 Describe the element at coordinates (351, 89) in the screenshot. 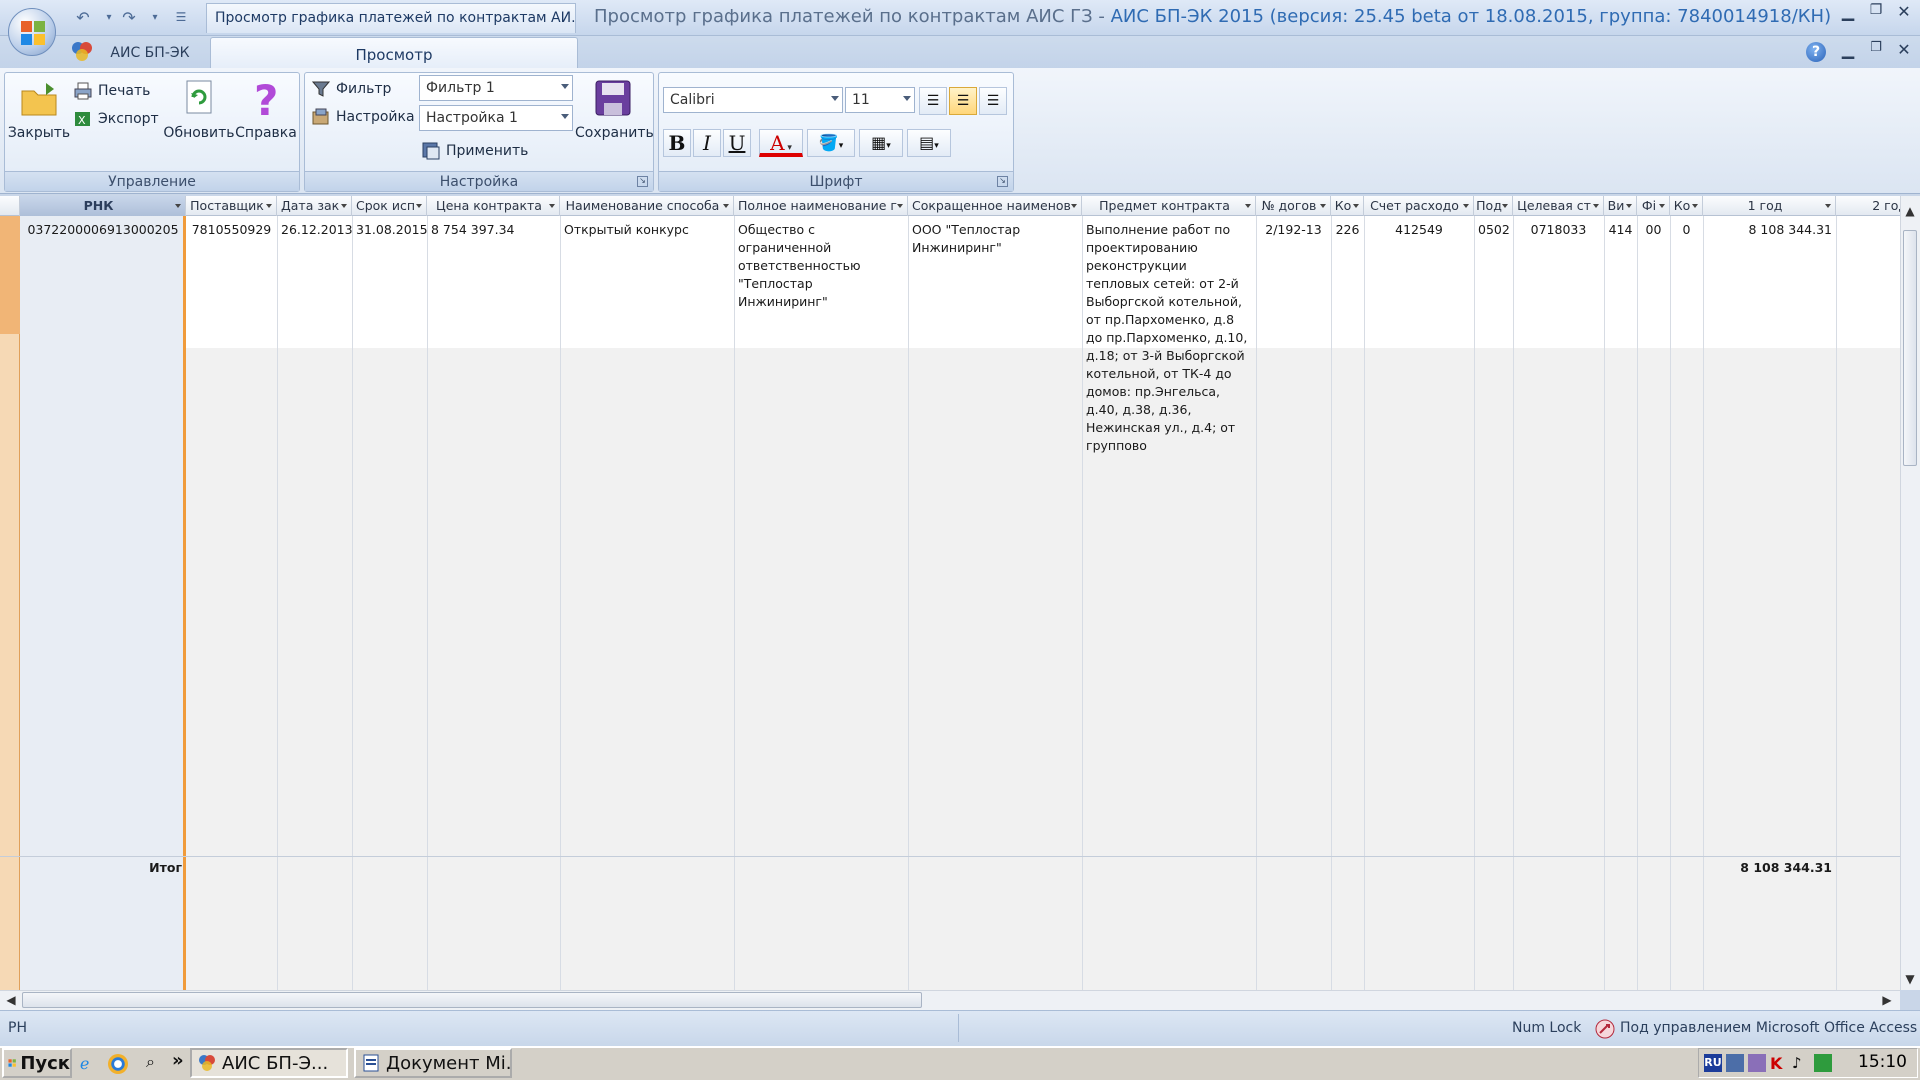

I see `filter-button: Фильтр` at that location.